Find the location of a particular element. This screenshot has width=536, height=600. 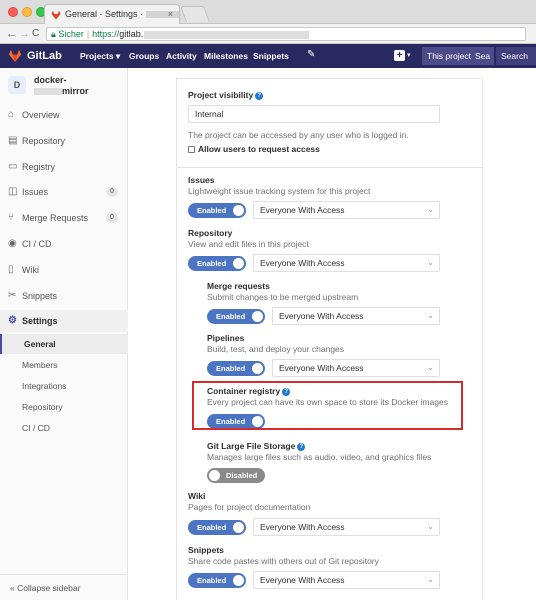

sidebar-item-label: Registry is located at coordinates (39, 167).